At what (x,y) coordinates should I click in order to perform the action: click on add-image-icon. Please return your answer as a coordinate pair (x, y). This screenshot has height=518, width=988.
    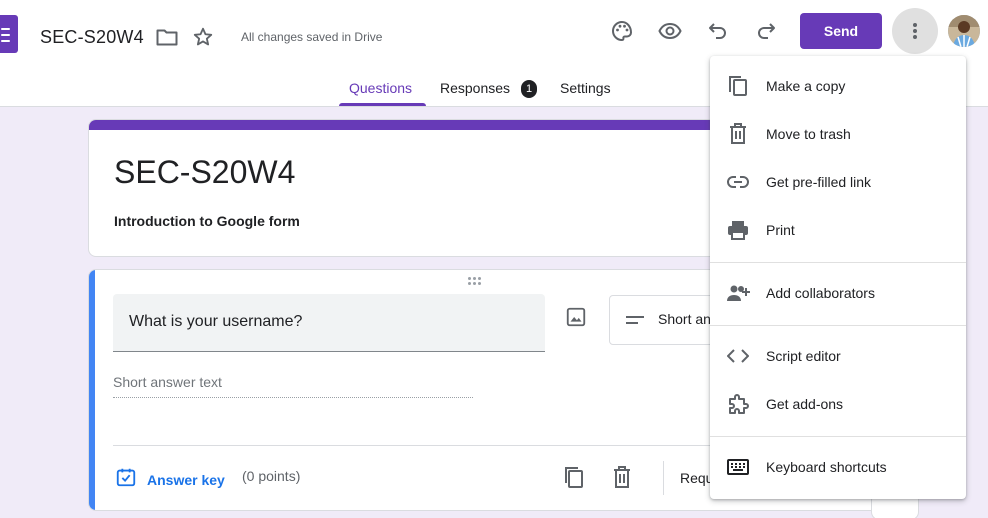
    Looking at the image, I should click on (576, 319).